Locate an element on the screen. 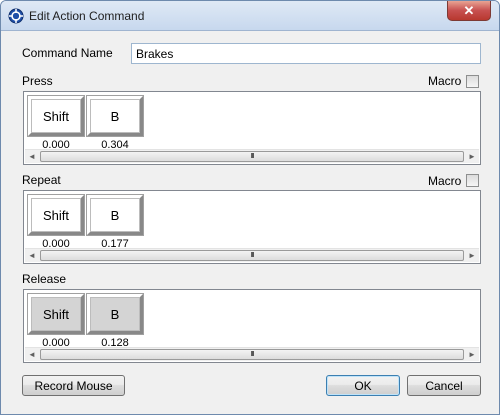  ok-button: OK is located at coordinates (363, 385).